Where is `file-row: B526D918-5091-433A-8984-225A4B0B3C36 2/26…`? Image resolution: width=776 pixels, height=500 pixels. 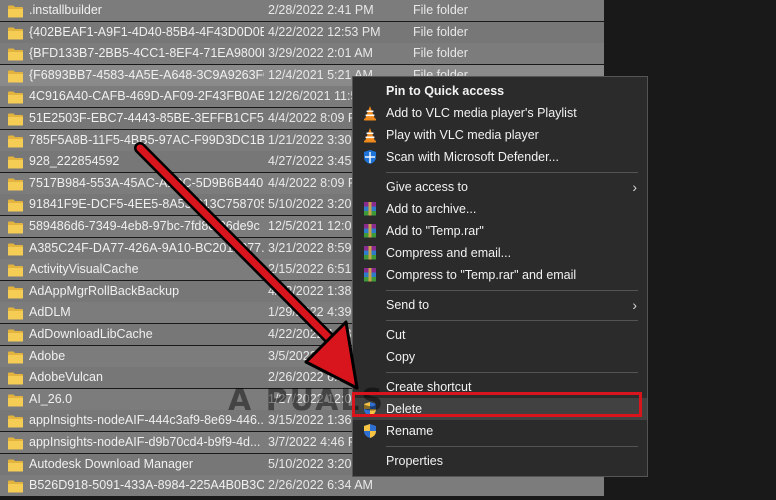 file-row: B526D918-5091-433A-8984-225A4B0B3C36 2/26… is located at coordinates (302, 486).